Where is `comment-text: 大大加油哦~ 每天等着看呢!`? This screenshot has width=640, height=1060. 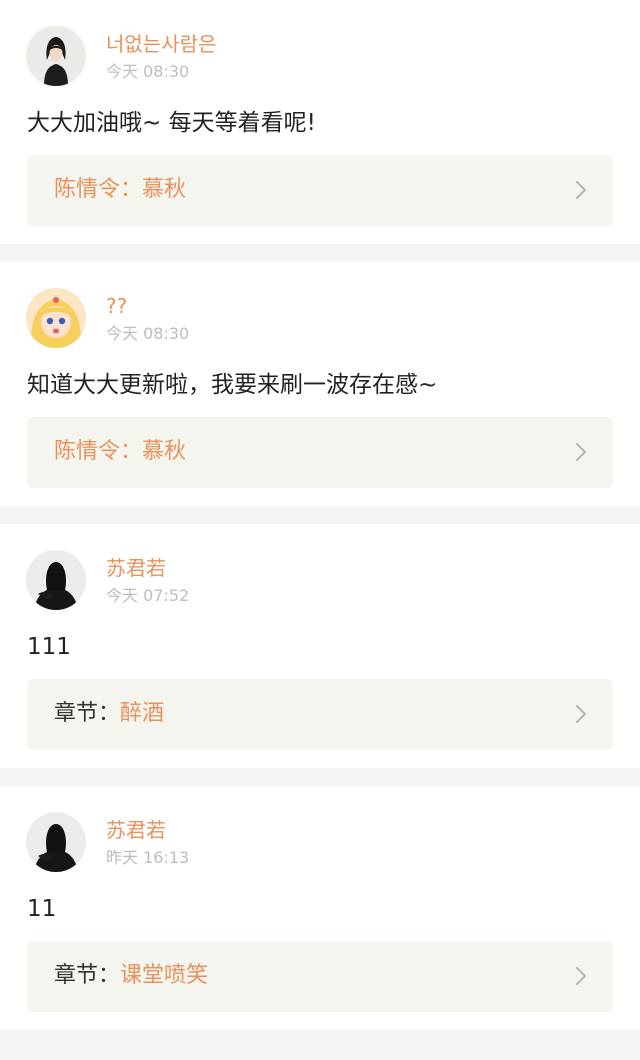 comment-text: 大大加油哦~ 每天等着看呢! is located at coordinates (171, 123).